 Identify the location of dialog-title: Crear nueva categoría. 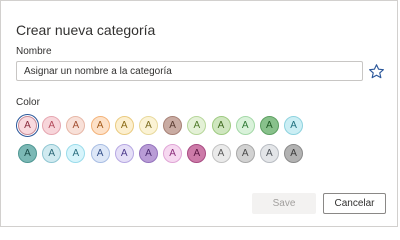
(86, 30).